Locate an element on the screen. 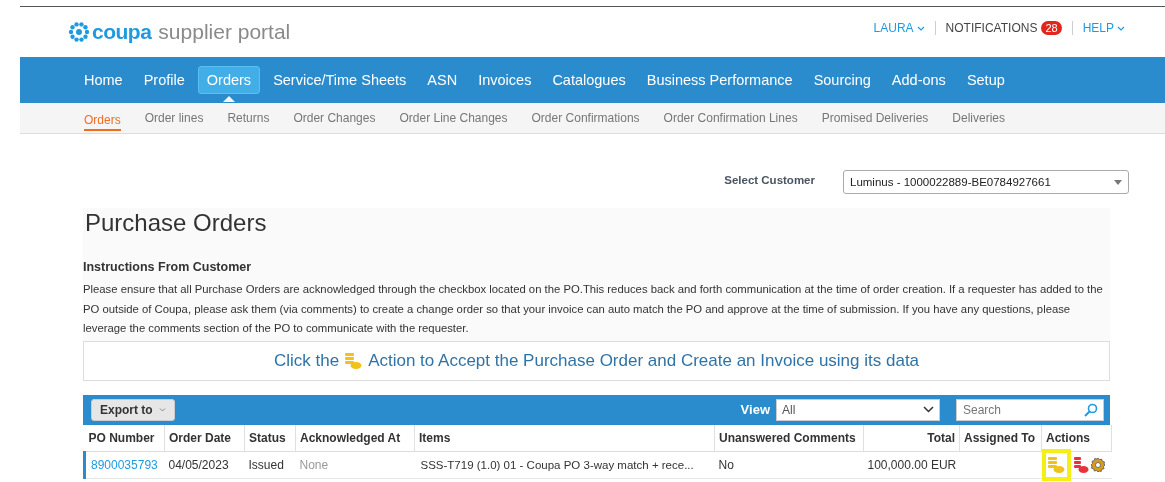 This screenshot has width=1165, height=482. nav-tab: Profile is located at coordinates (164, 80).